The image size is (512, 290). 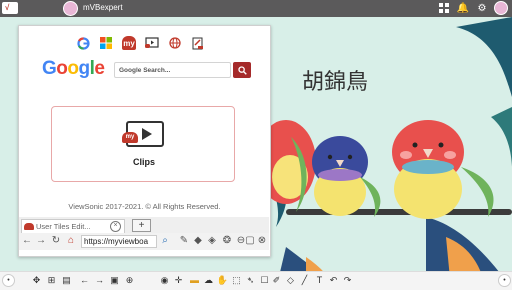 I want to click on clips-label: Clips, so click(x=143, y=162).